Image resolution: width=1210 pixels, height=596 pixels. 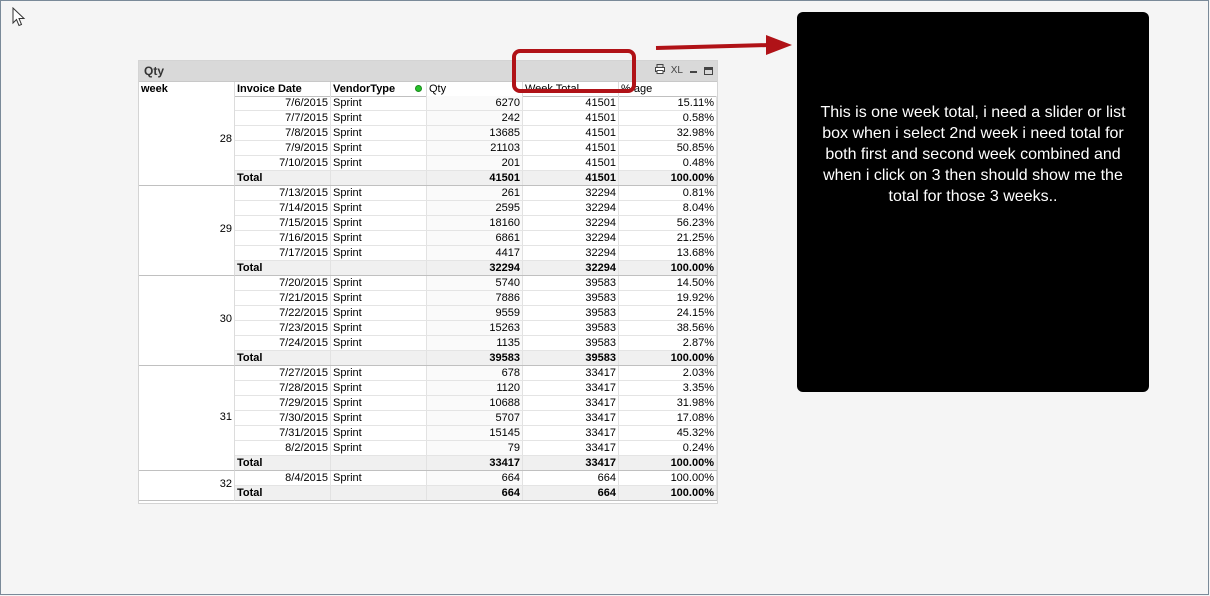 I want to click on table-row: 7/9/2015 Sprint 21103 41501 50.85%, so click(x=476, y=148).